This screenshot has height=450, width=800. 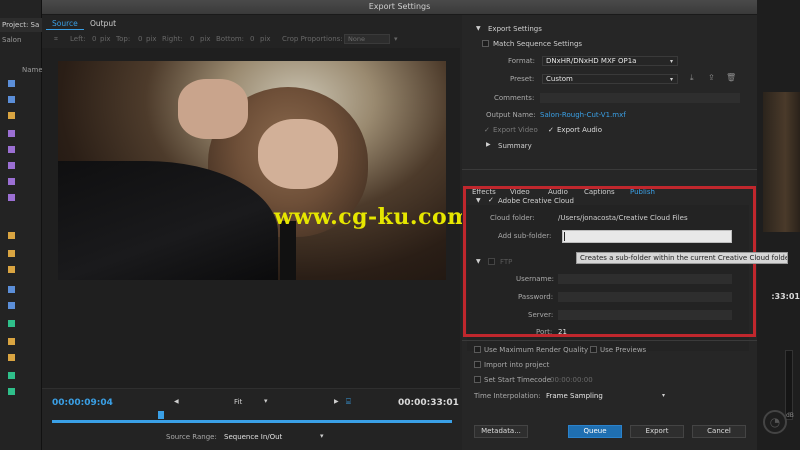 What do you see at coordinates (507, 396) in the screenshot?
I see `time-interpolation-label: Time Interpolation:` at bounding box center [507, 396].